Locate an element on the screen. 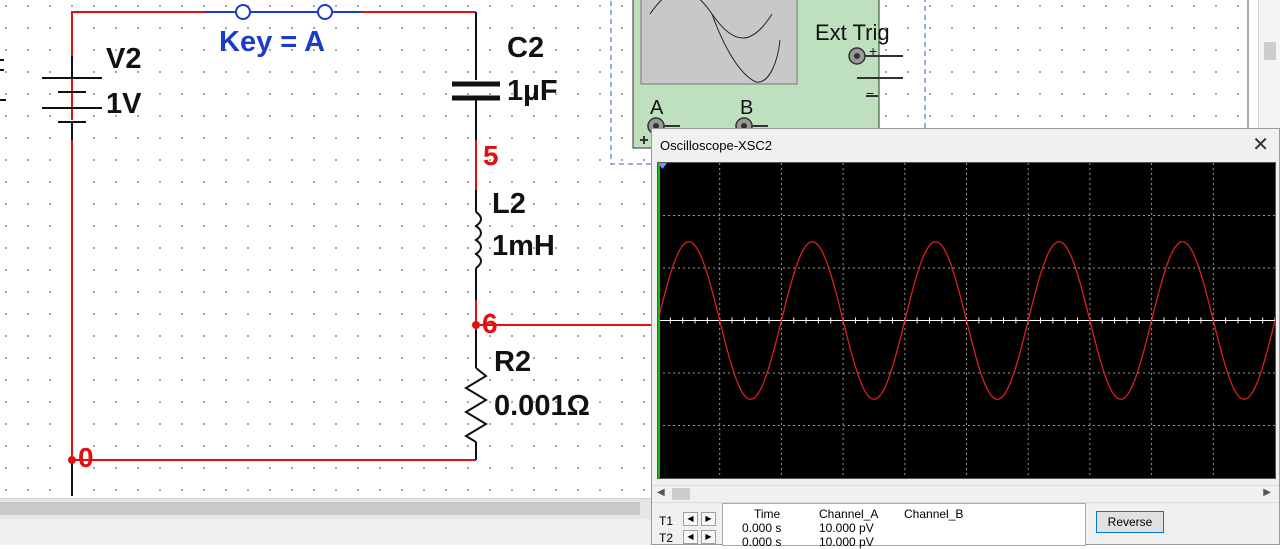 This screenshot has width=1280, height=549. t2-channel-a-value: 10.000 pV is located at coordinates (846, 542).